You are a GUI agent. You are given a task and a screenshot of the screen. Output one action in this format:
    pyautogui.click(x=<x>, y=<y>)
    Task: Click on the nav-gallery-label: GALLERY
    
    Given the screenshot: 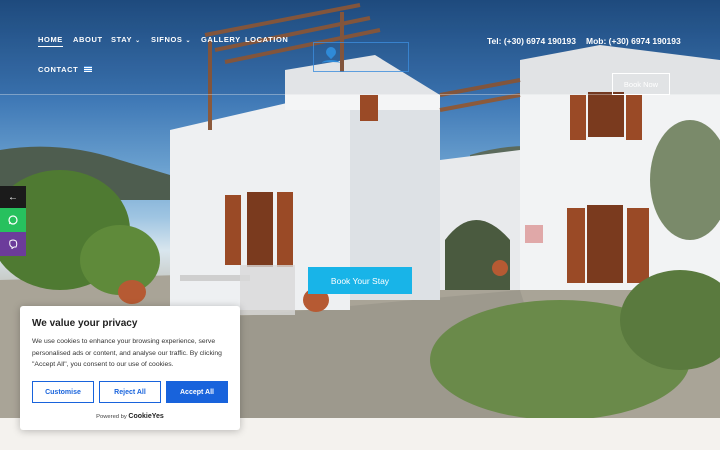 What is the action you would take?
    pyautogui.click(x=221, y=39)
    